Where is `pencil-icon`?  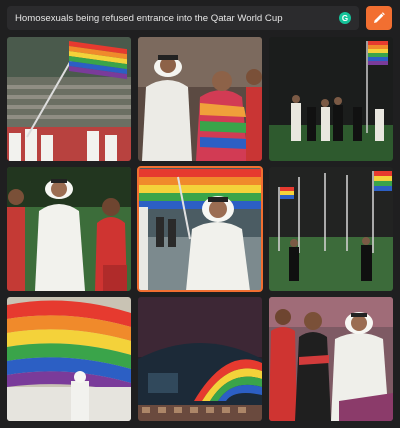 pencil-icon is located at coordinates (379, 17).